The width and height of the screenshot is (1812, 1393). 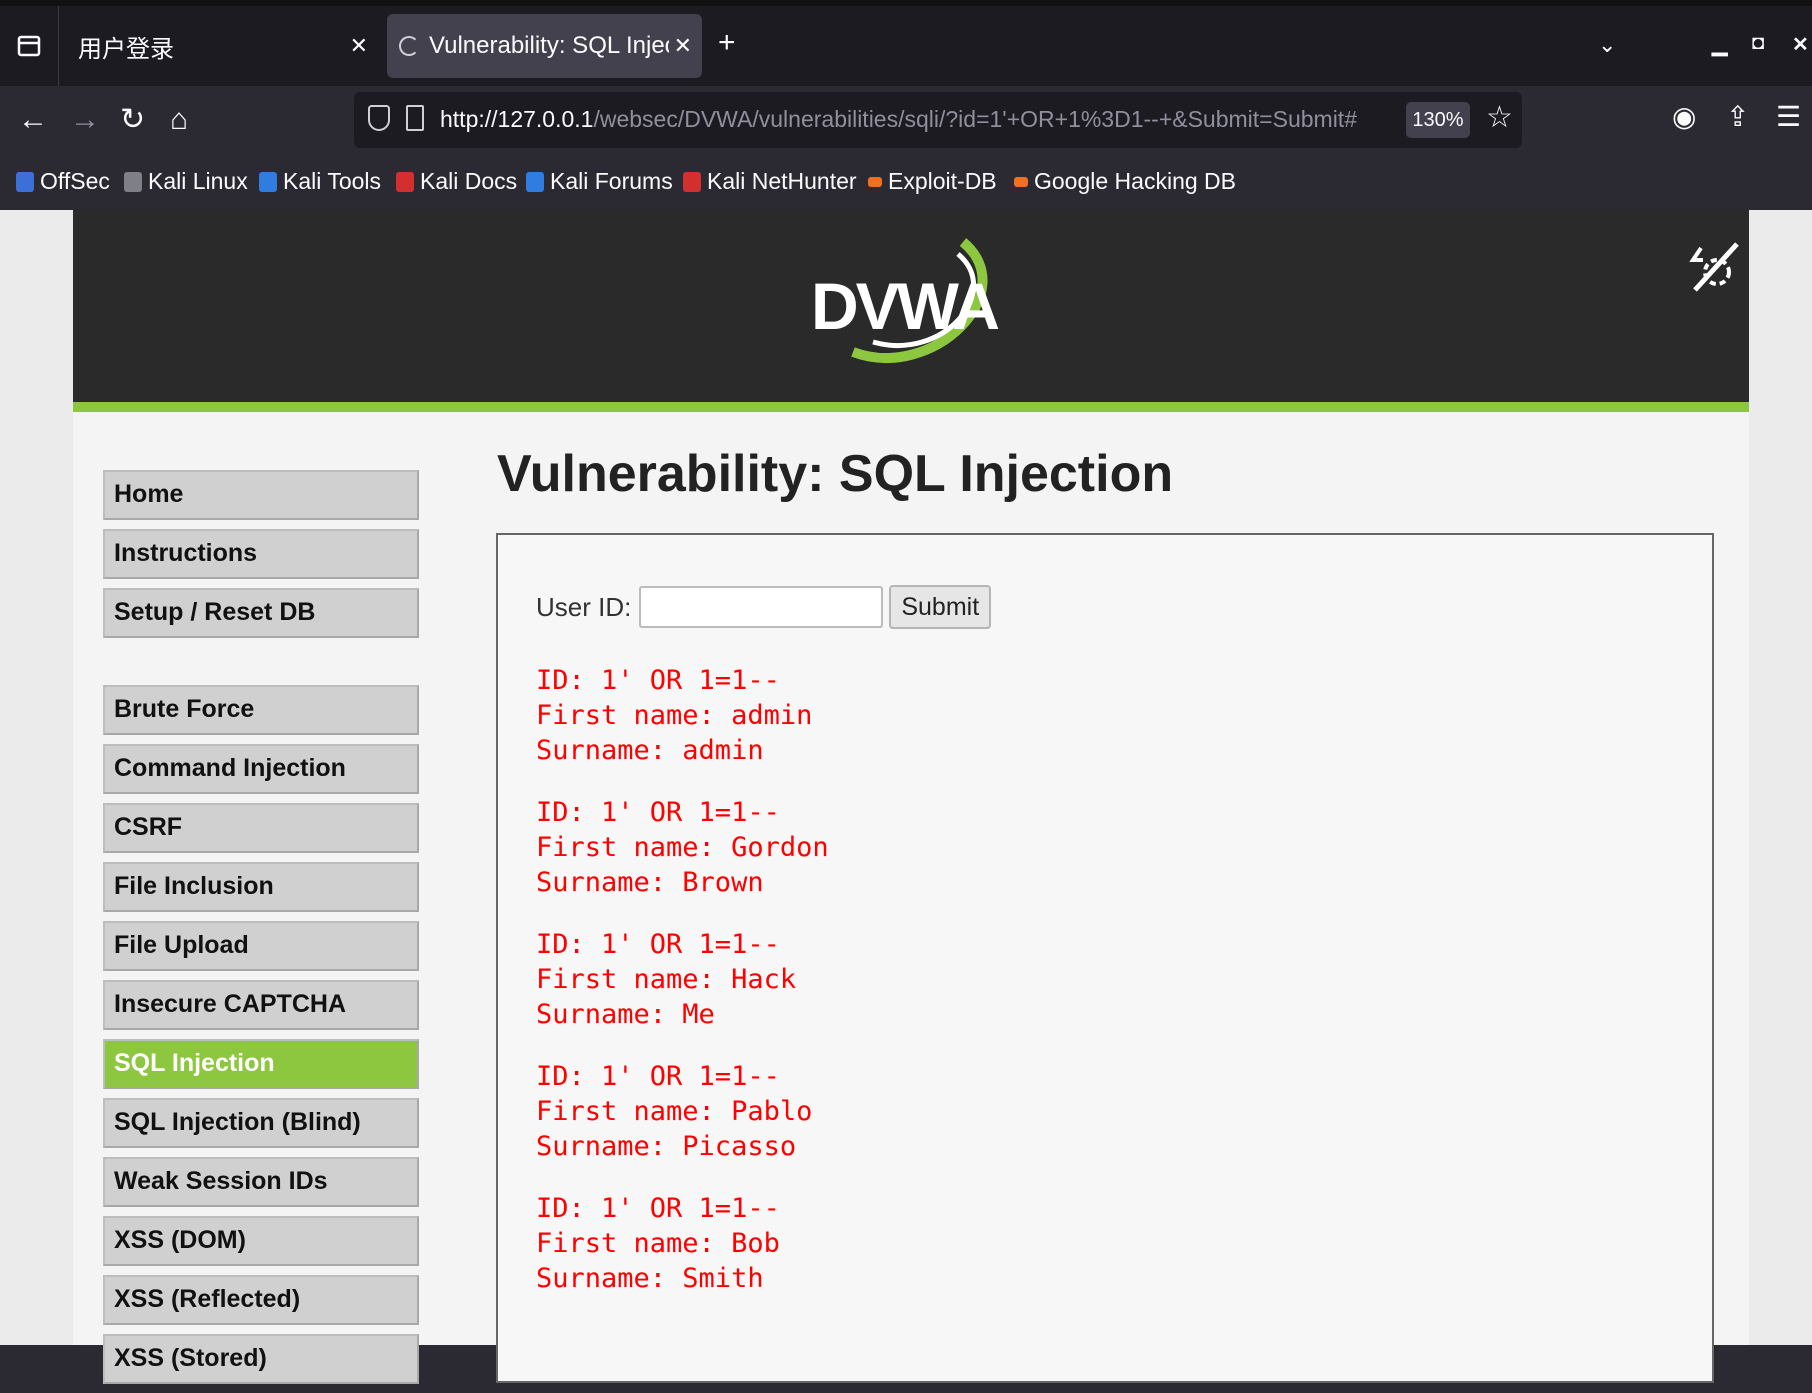 I want to click on result-surname: Surname: admin, so click(x=650, y=750).